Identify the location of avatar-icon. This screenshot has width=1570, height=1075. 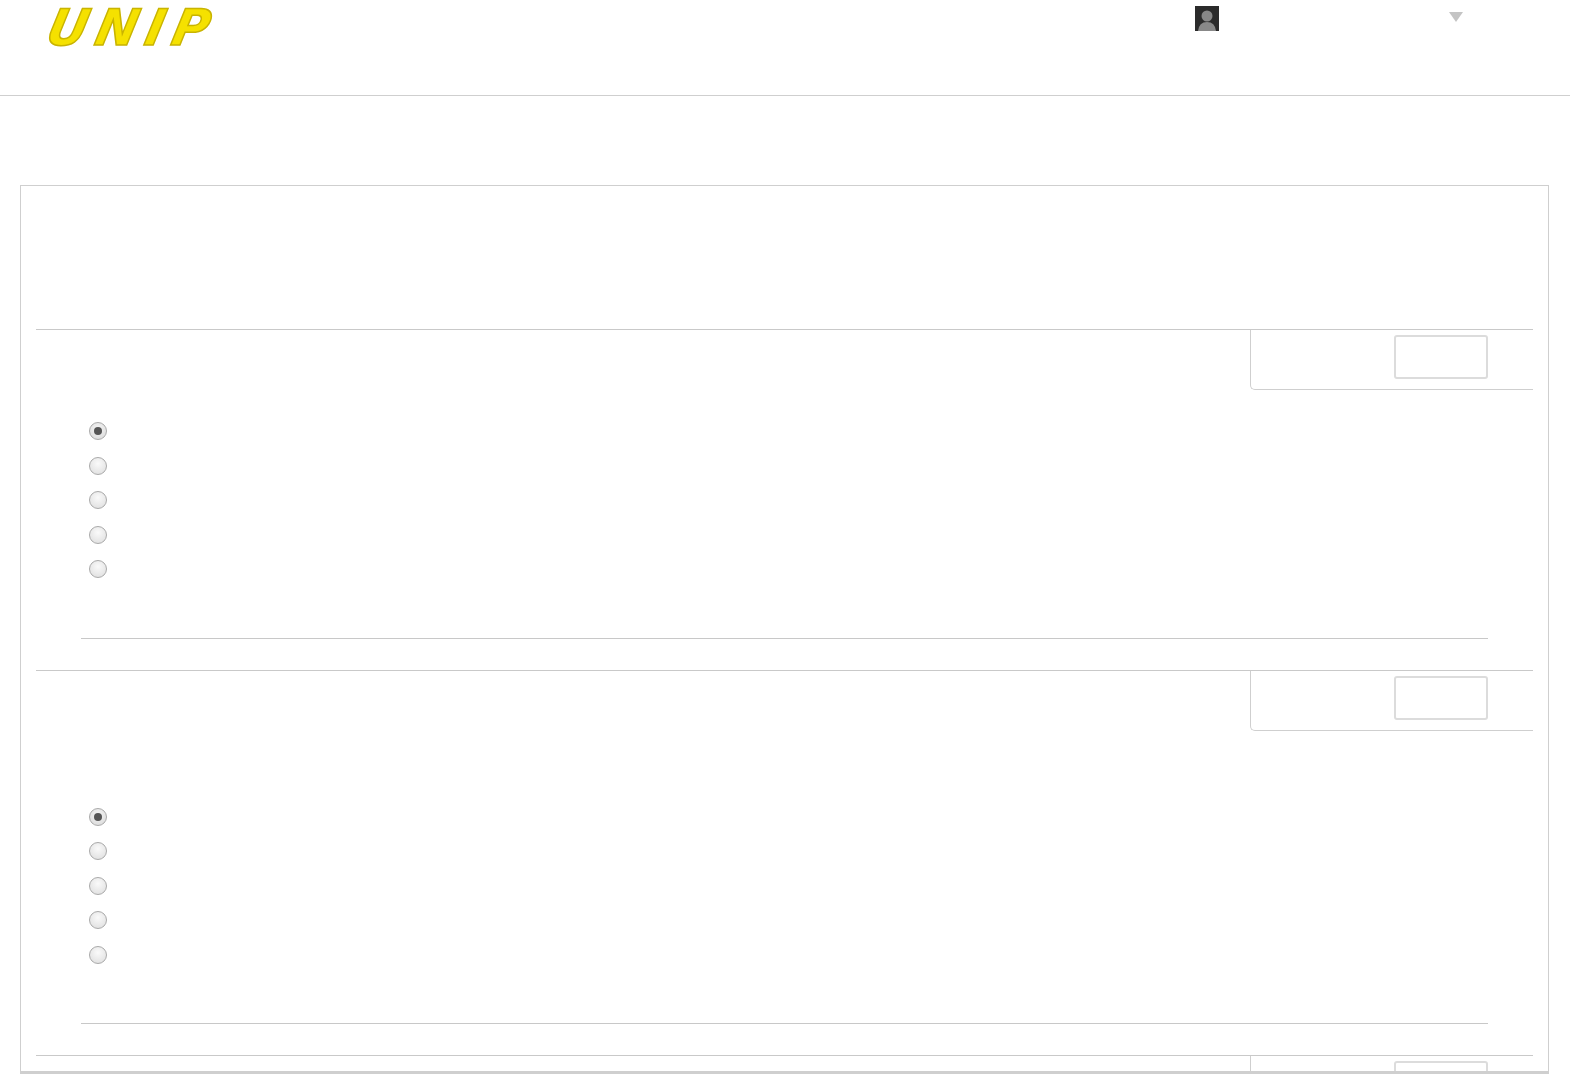
(1207, 18).